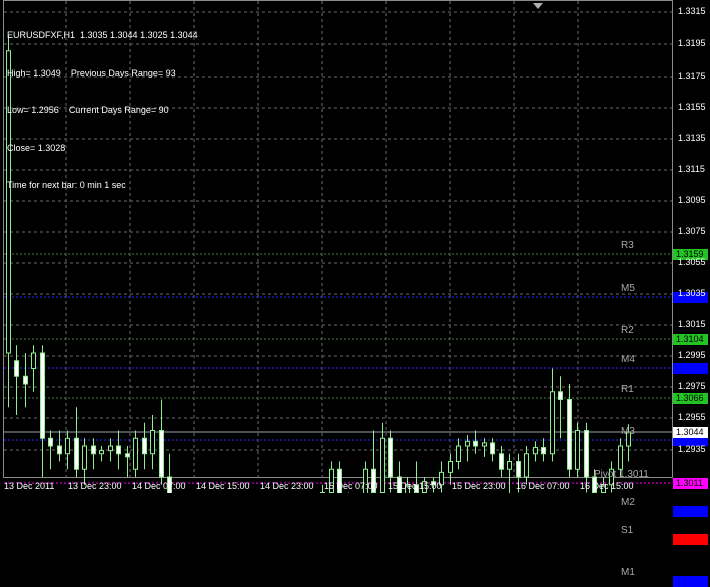 Image resolution: width=710 pixels, height=587 pixels. What do you see at coordinates (415, 486) in the screenshot?
I see `time-tick-label: 15 Dec 15:00` at bounding box center [415, 486].